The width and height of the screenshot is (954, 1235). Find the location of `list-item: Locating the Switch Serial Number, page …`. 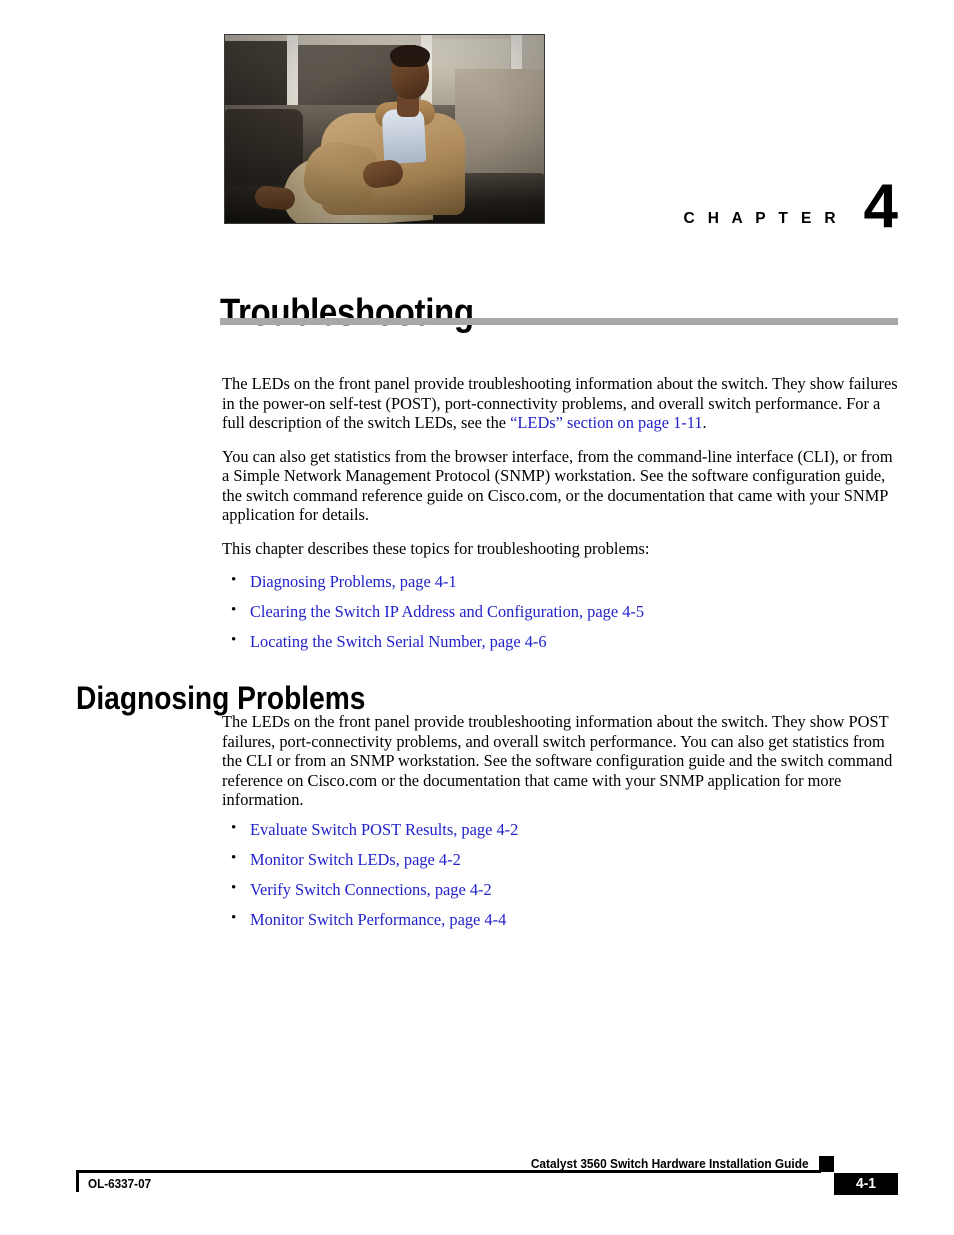

list-item: Locating the Switch Serial Number, page … is located at coordinates (560, 641).